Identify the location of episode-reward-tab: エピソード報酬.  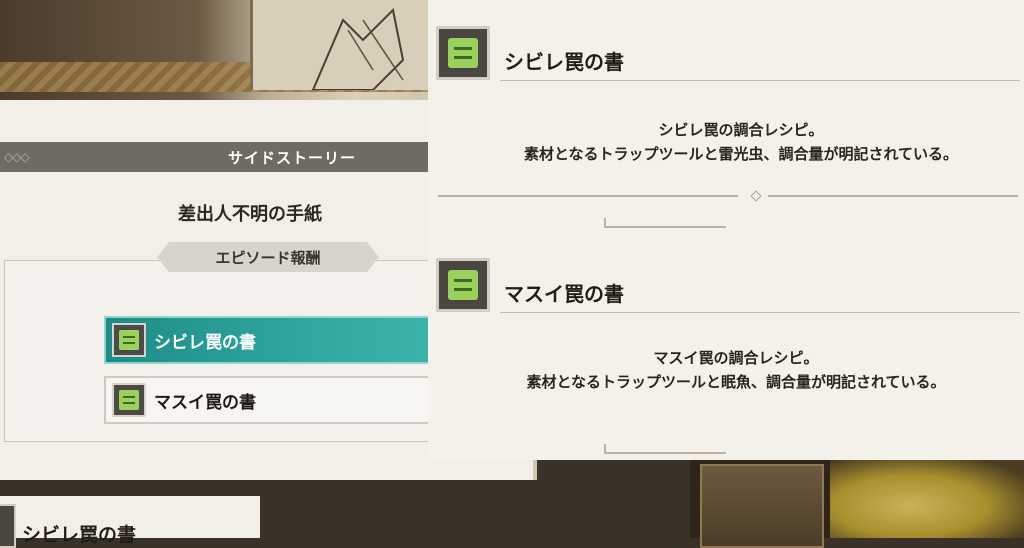
(268, 257).